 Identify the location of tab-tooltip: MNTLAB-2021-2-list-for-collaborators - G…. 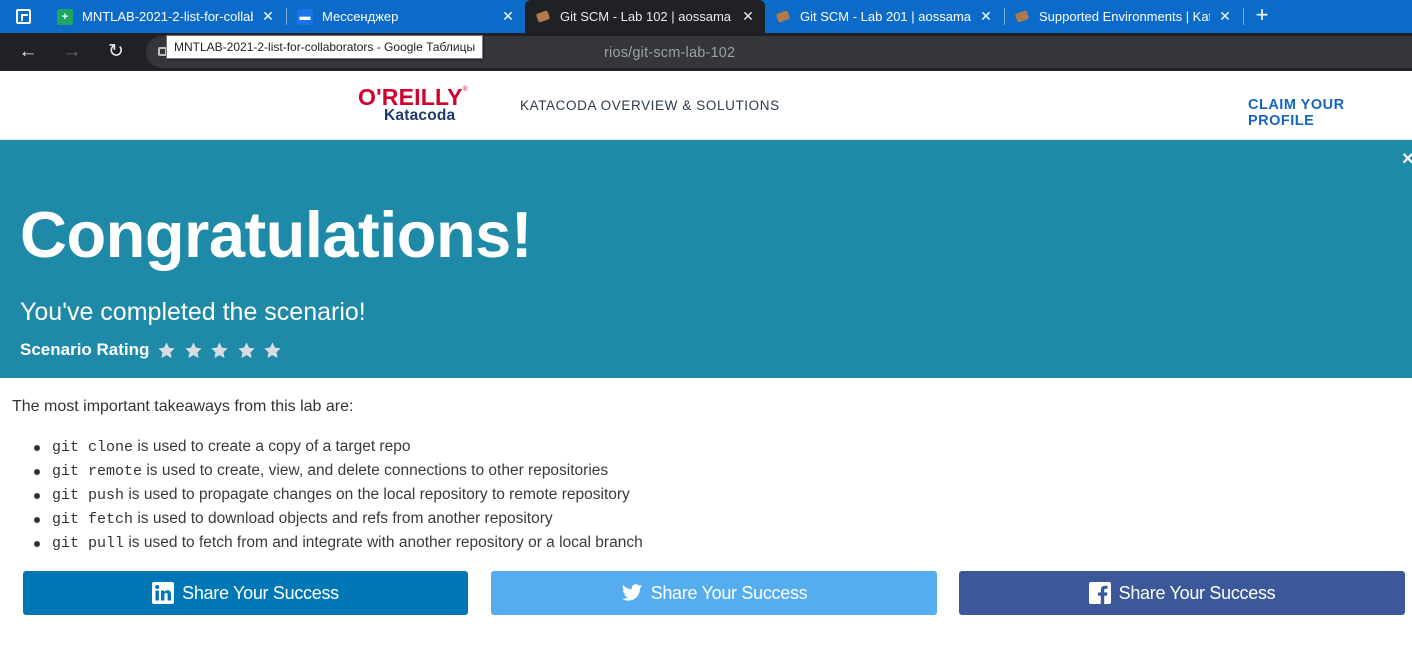
(325, 47).